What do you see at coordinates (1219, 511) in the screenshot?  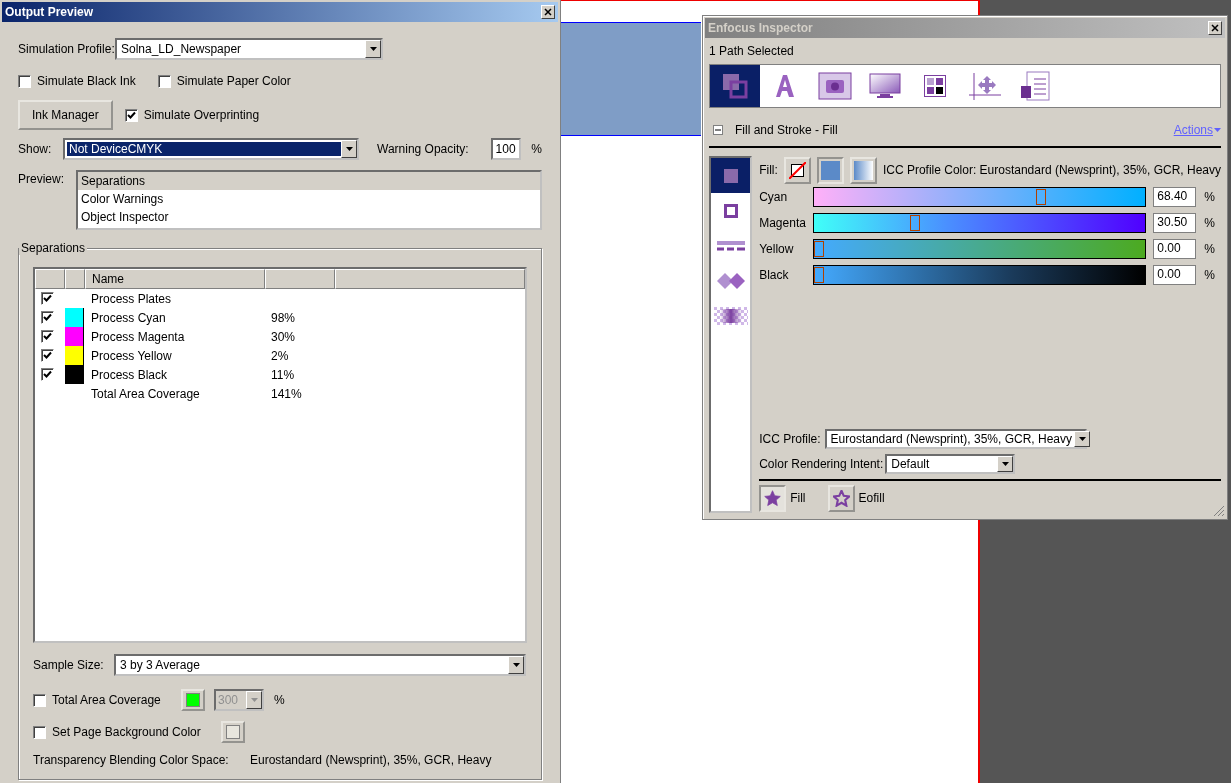 I see `resize-grip-icon` at bounding box center [1219, 511].